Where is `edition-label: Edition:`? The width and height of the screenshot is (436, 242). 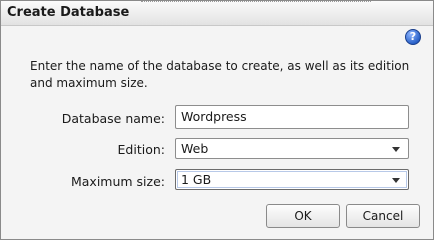
edition-label: Edition: is located at coordinates (141, 149).